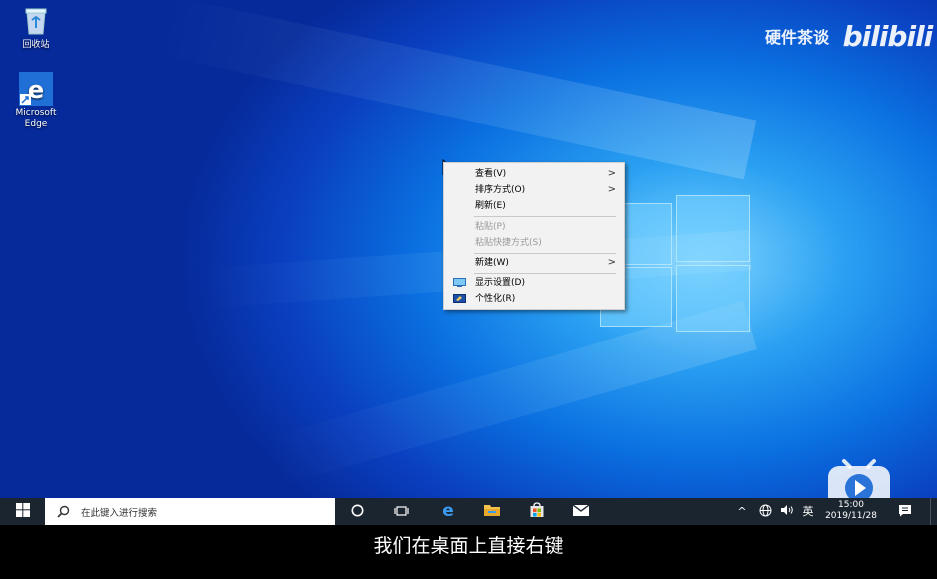 The image size is (937, 579). I want to click on cortana-circle-icon, so click(357, 510).